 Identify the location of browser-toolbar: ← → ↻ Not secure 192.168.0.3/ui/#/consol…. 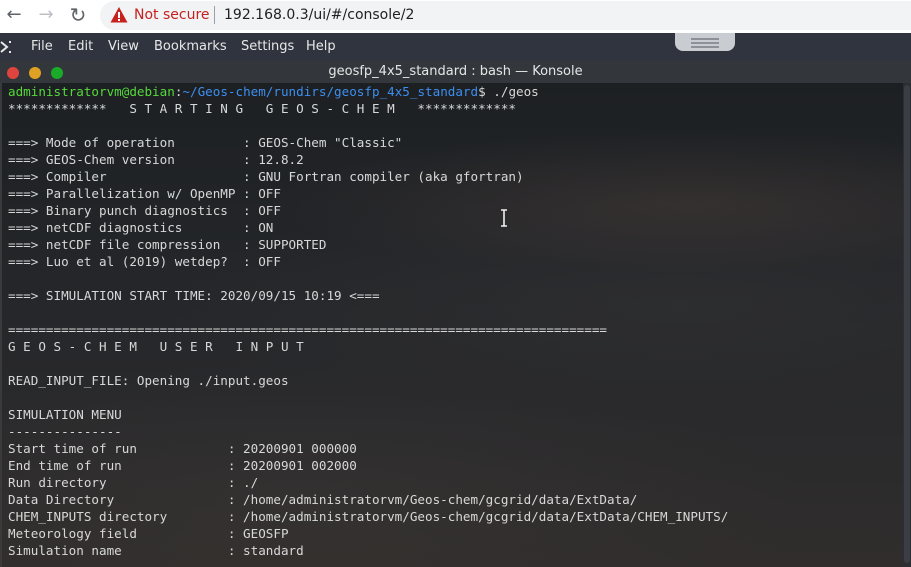
(455, 16).